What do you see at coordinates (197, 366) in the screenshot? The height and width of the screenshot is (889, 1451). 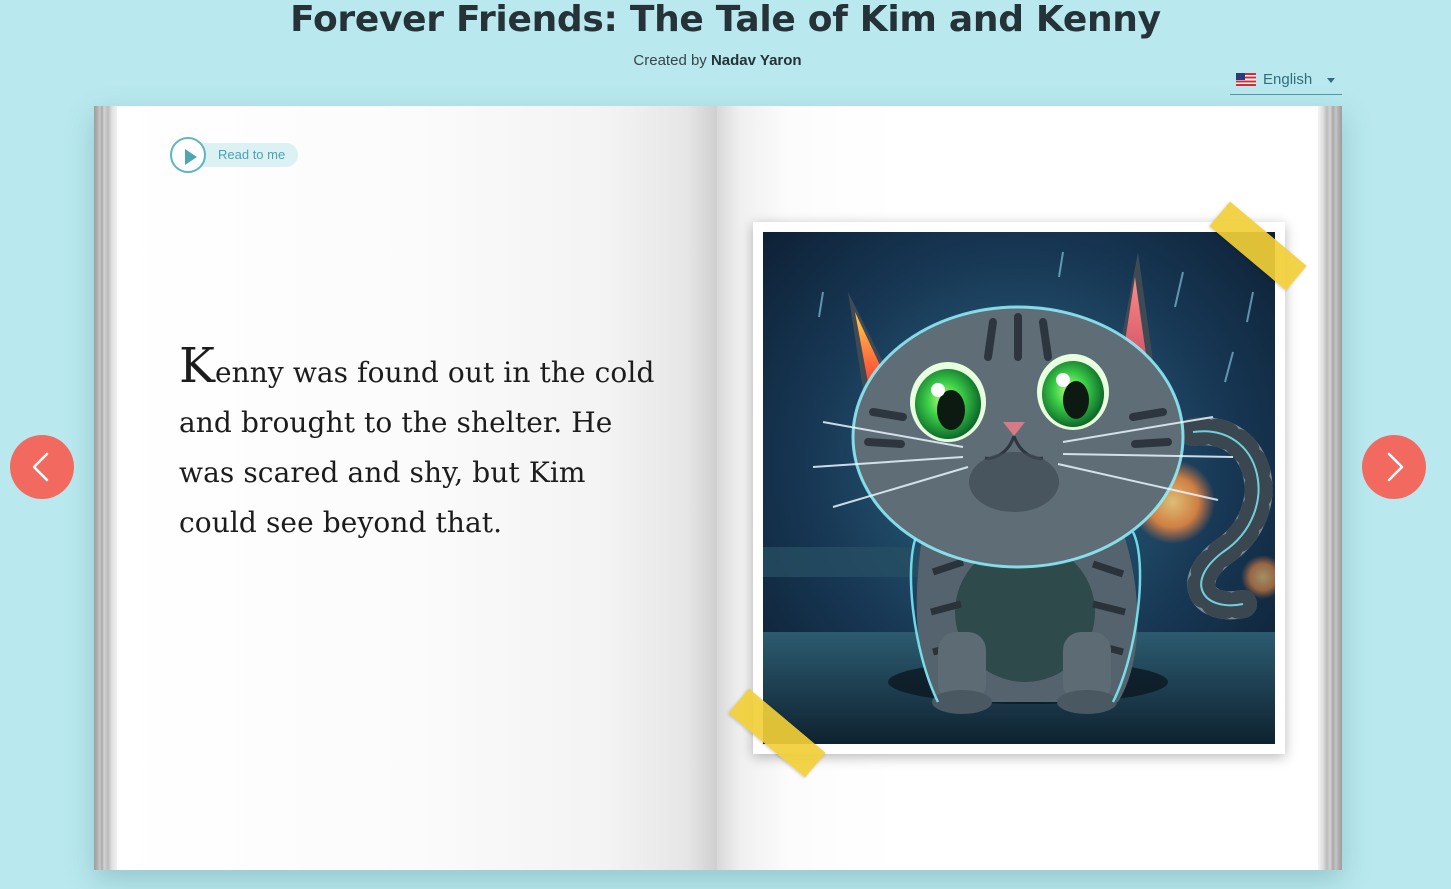 I see `drop-cap: K` at bounding box center [197, 366].